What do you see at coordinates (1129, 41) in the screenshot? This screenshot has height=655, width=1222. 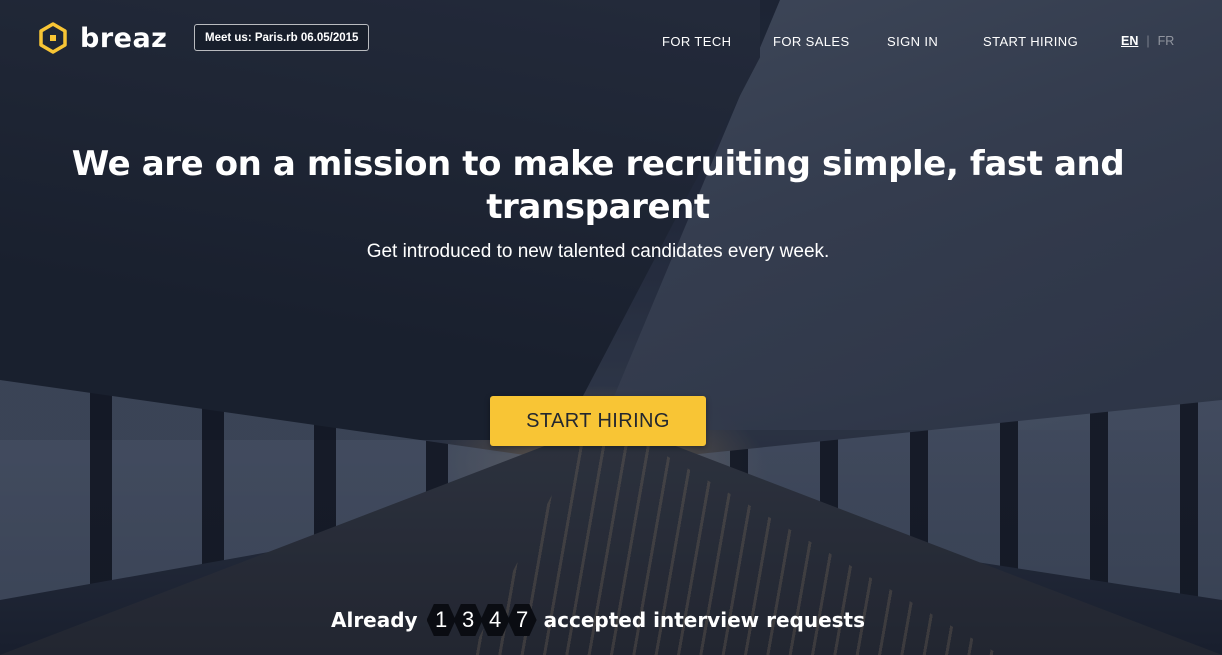 I see `lang-en: EN` at bounding box center [1129, 41].